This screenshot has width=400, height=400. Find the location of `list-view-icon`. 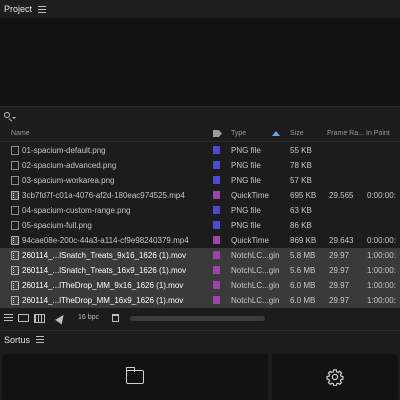

list-view-icon is located at coordinates (8, 318).